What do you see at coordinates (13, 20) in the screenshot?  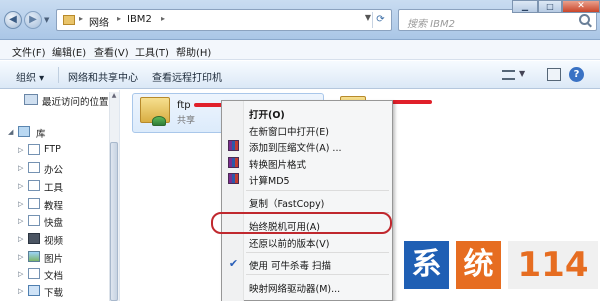 I see `back-button: ◀` at bounding box center [13, 20].